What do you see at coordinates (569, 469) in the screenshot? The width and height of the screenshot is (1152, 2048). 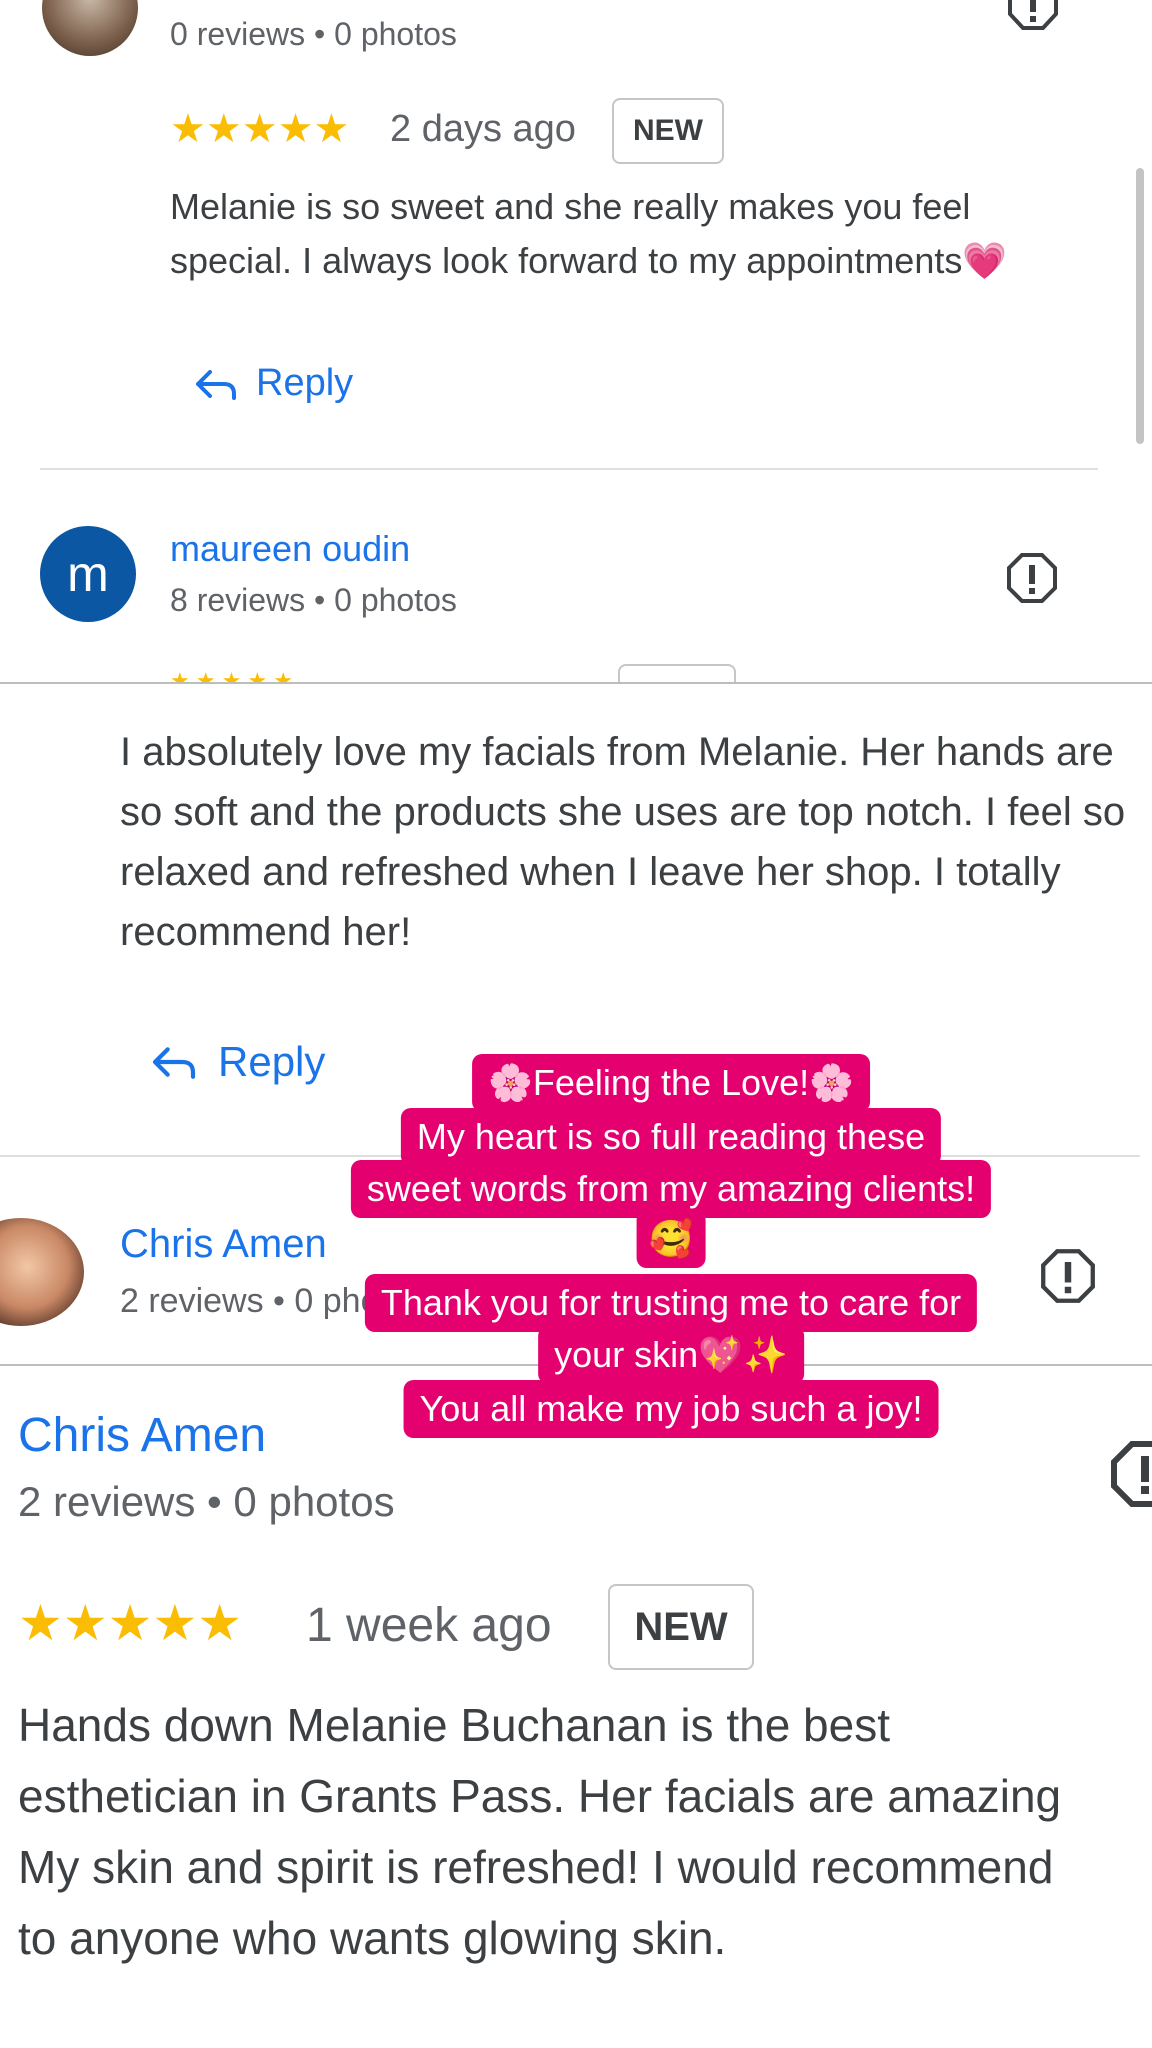 I see `divider` at bounding box center [569, 469].